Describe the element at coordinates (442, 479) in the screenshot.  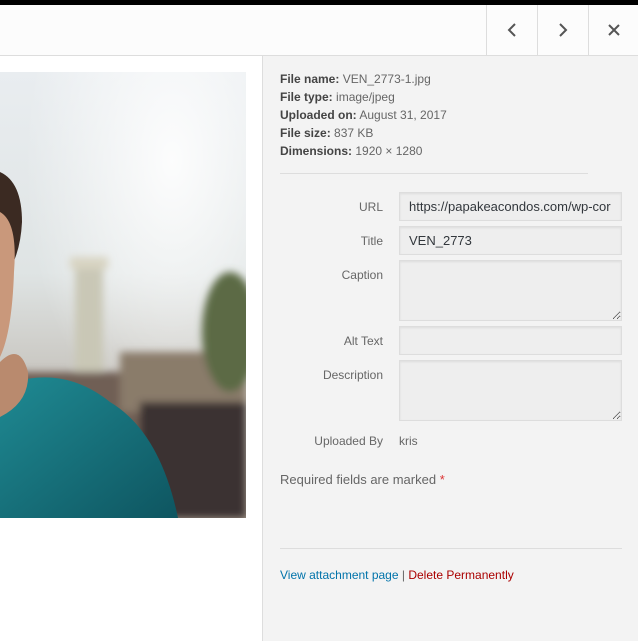
I see `required-star: *` at that location.